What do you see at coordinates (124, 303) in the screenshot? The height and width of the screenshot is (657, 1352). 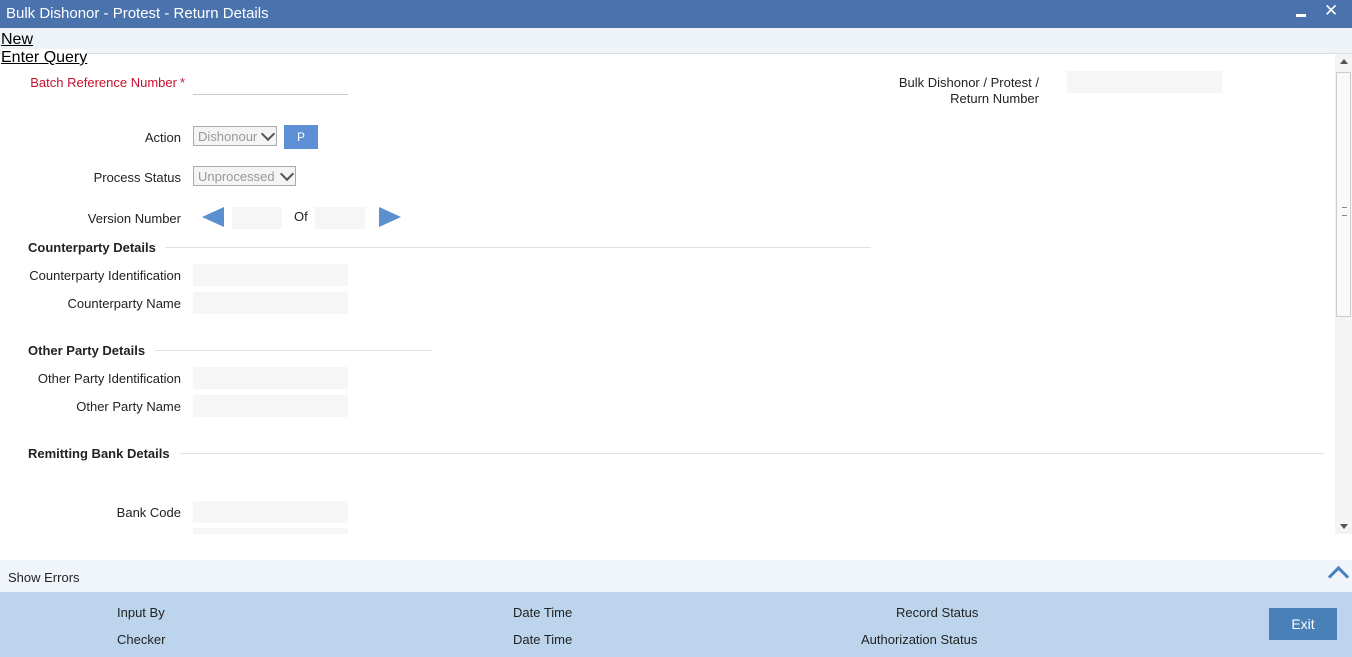 I see `counterparty-name-label: Counterparty Name` at bounding box center [124, 303].